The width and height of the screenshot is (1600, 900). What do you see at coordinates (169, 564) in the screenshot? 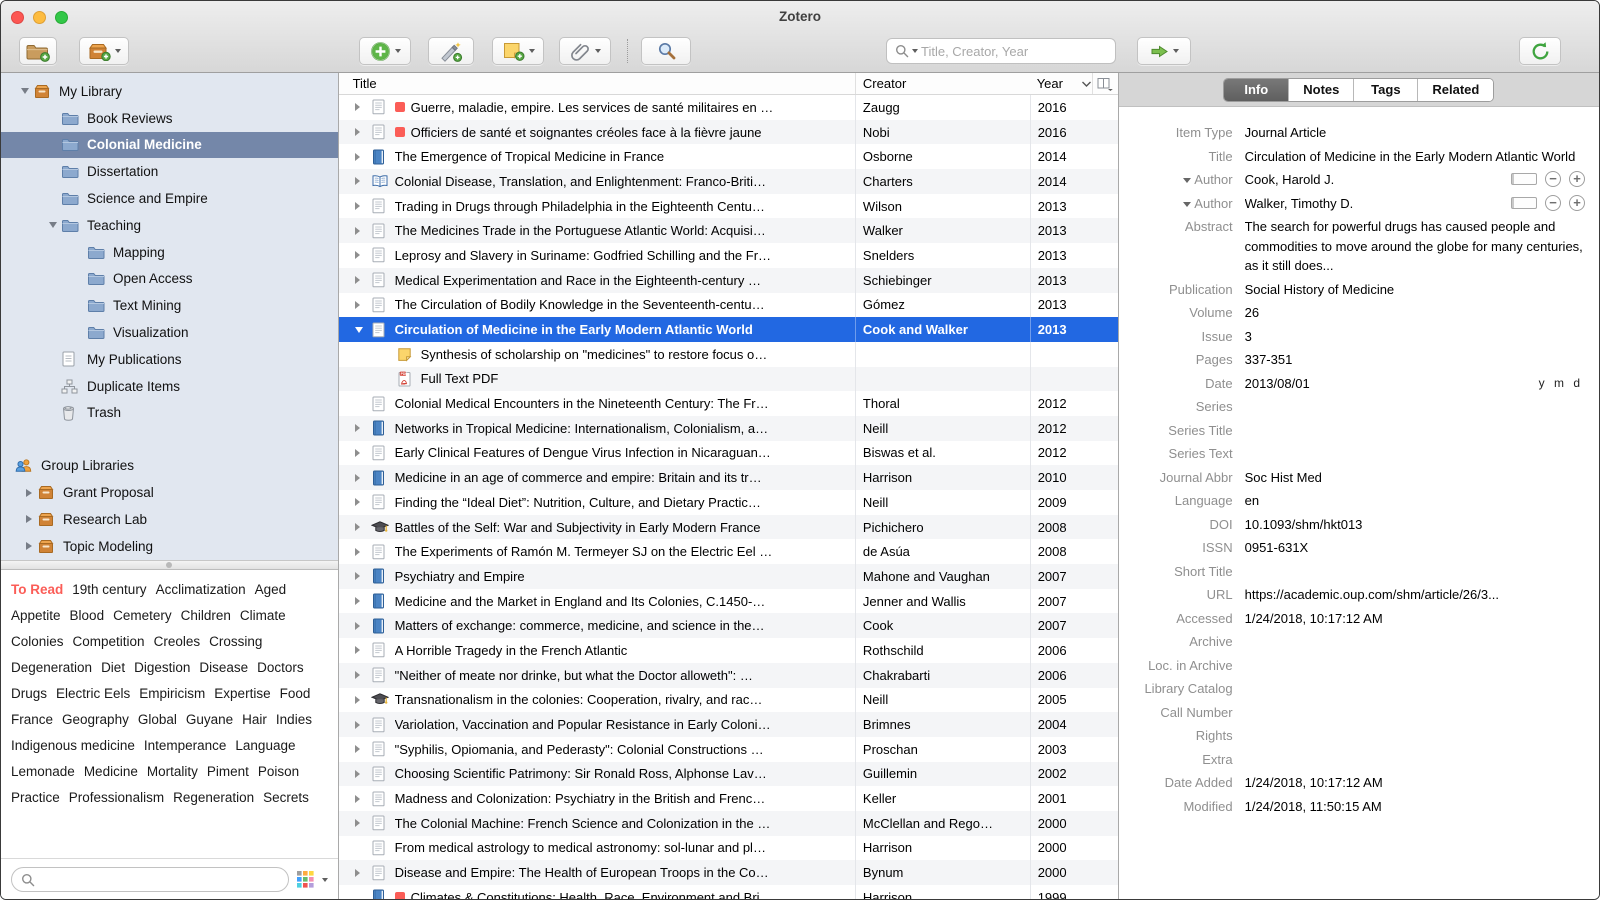
I see `pane-splitter` at bounding box center [169, 564].